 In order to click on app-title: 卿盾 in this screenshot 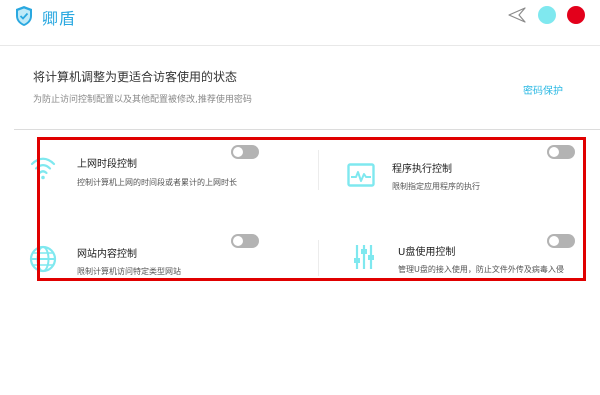, I will do `click(59, 18)`.